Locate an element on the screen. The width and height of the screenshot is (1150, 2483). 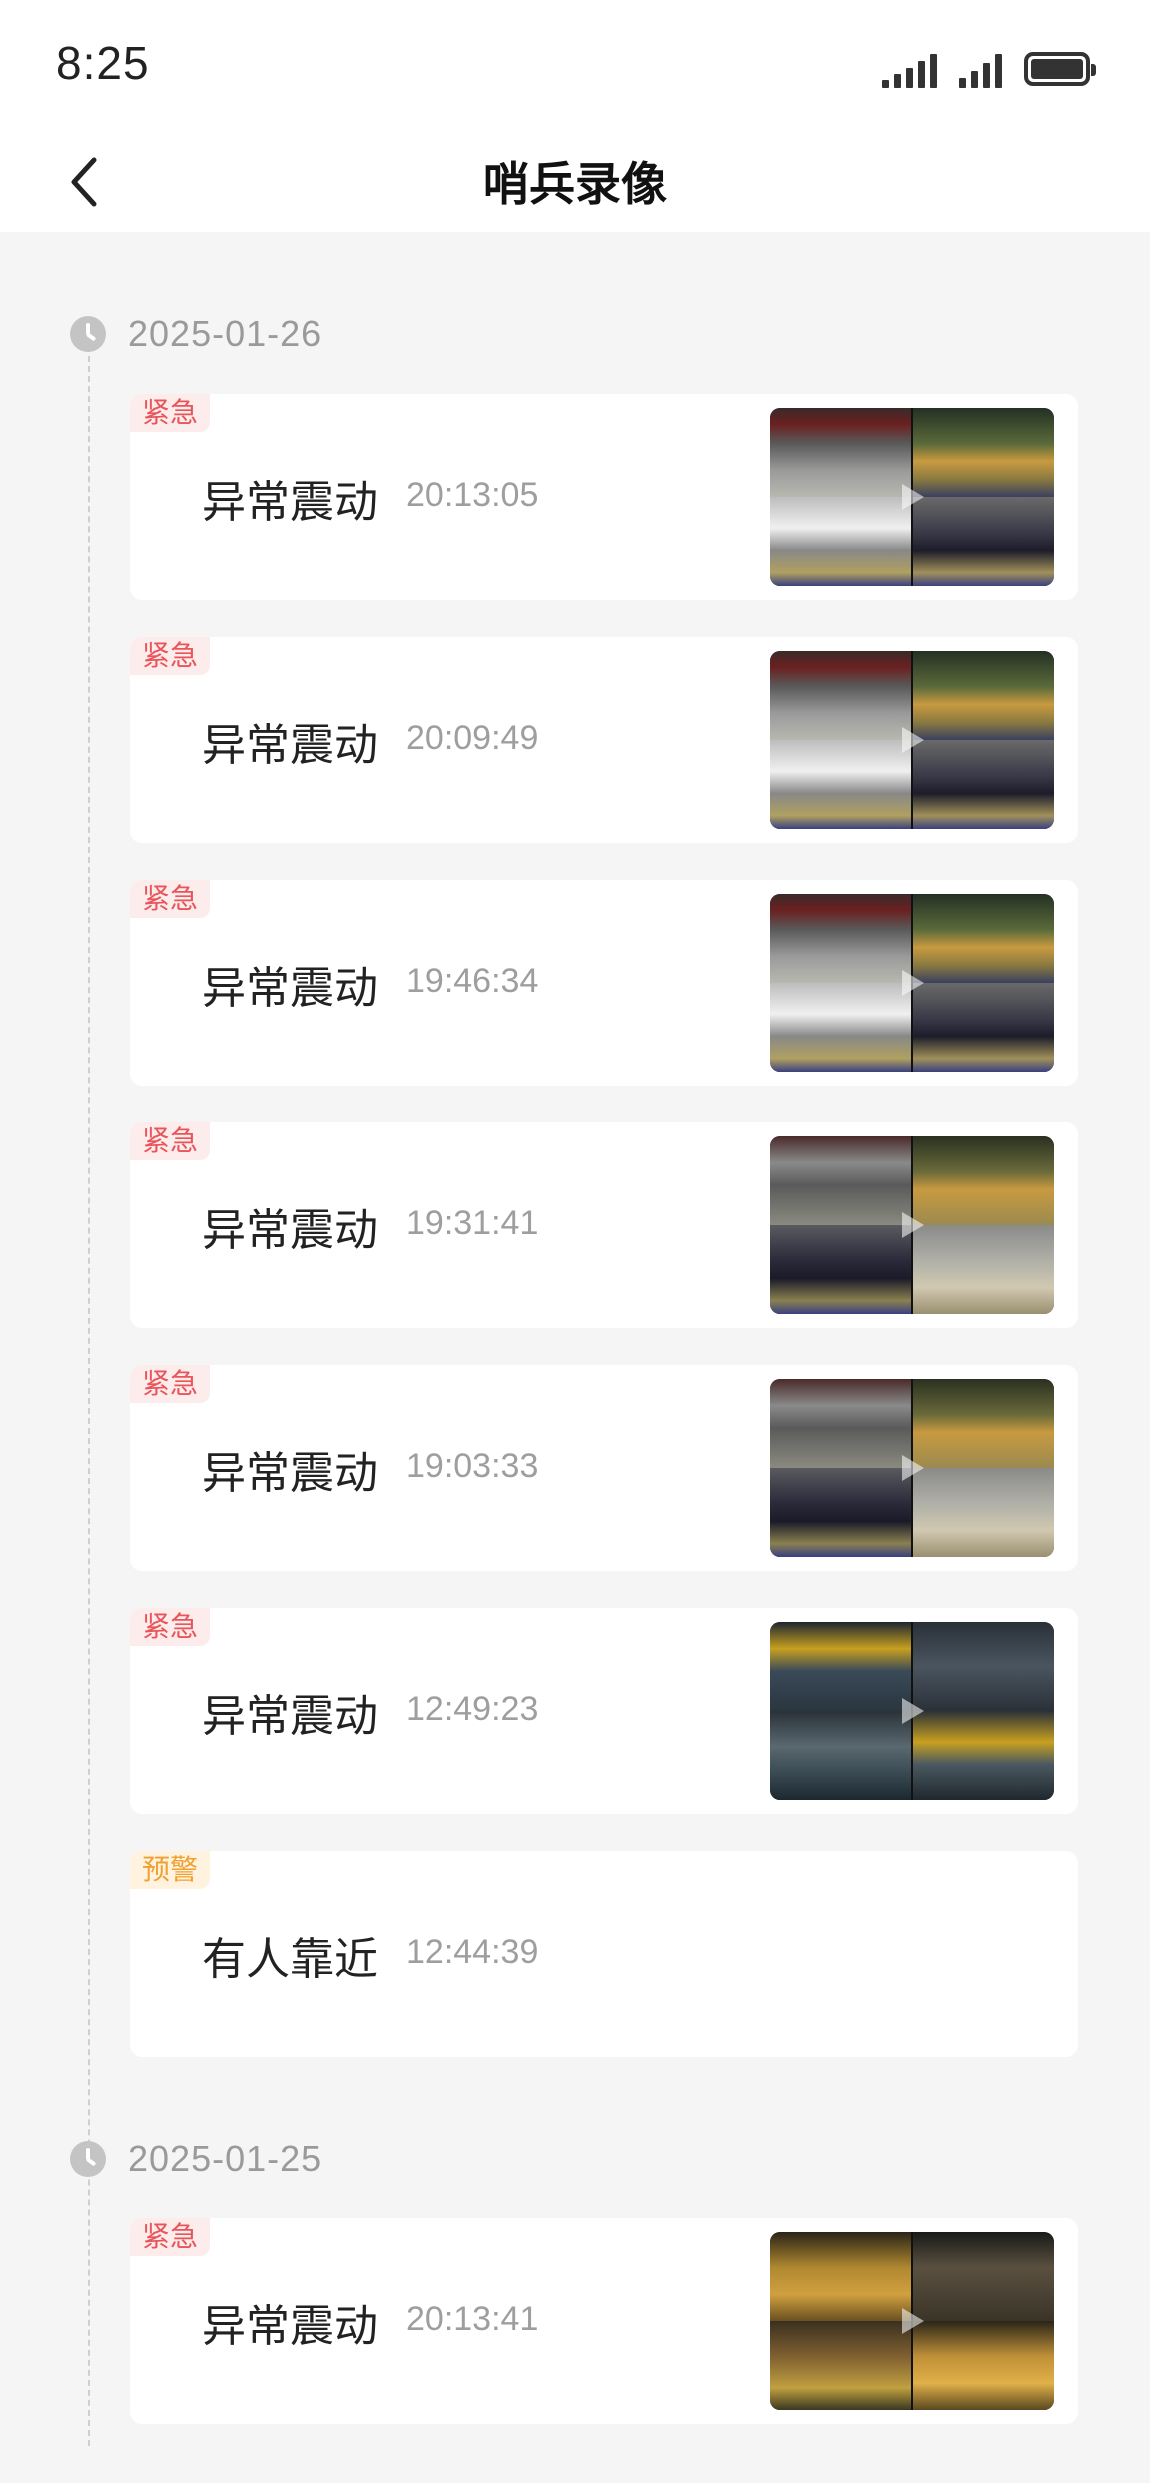
date-header: 2025-01-25 is located at coordinates (196, 2159).